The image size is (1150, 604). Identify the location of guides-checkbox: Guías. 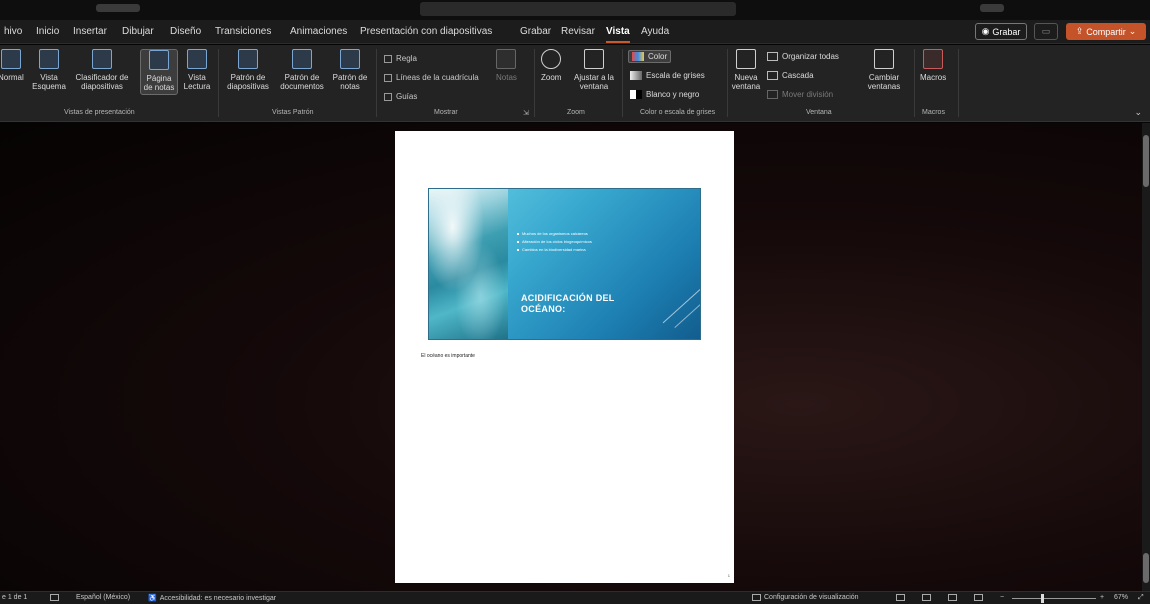
(400, 96).